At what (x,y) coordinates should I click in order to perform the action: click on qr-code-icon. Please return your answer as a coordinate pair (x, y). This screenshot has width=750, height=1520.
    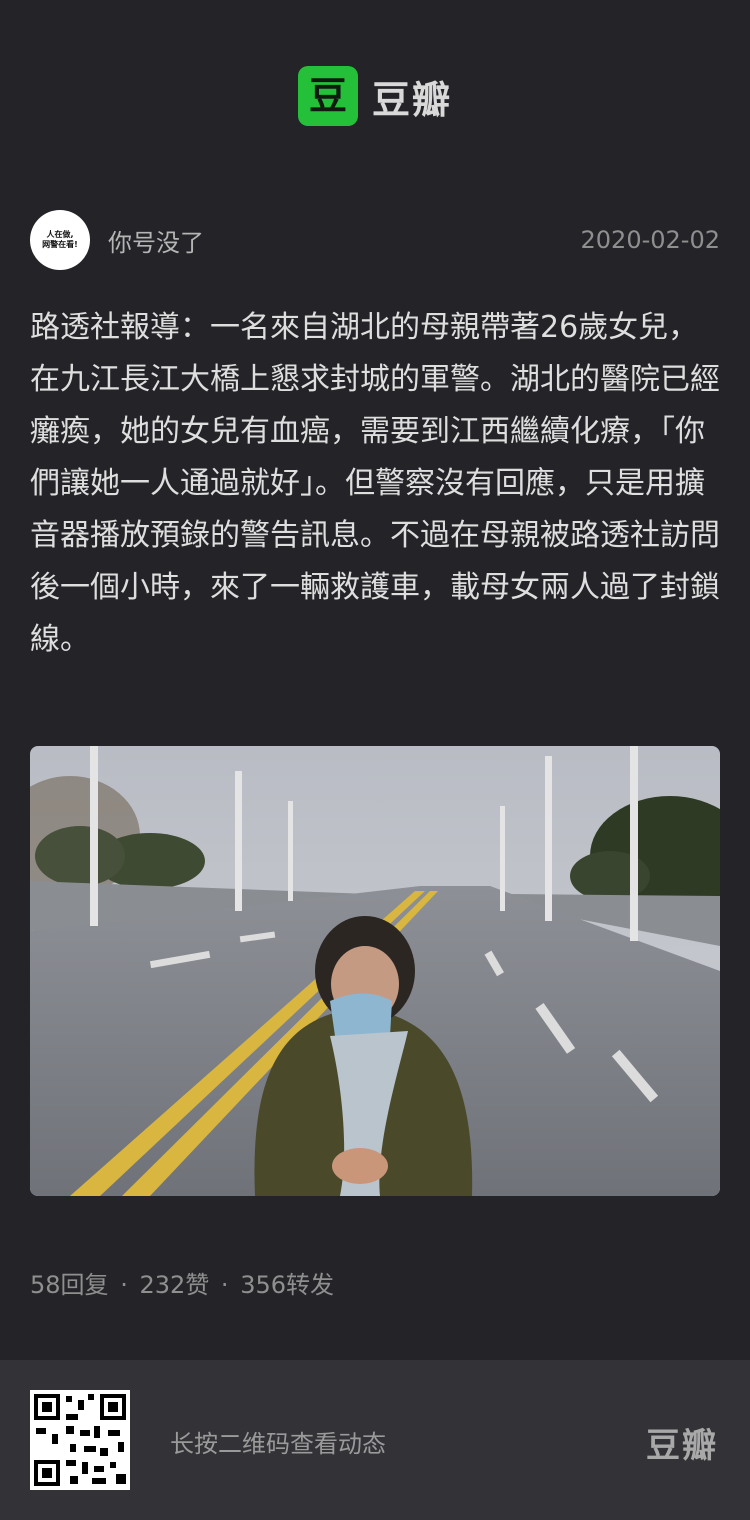
    Looking at the image, I should click on (80, 1440).